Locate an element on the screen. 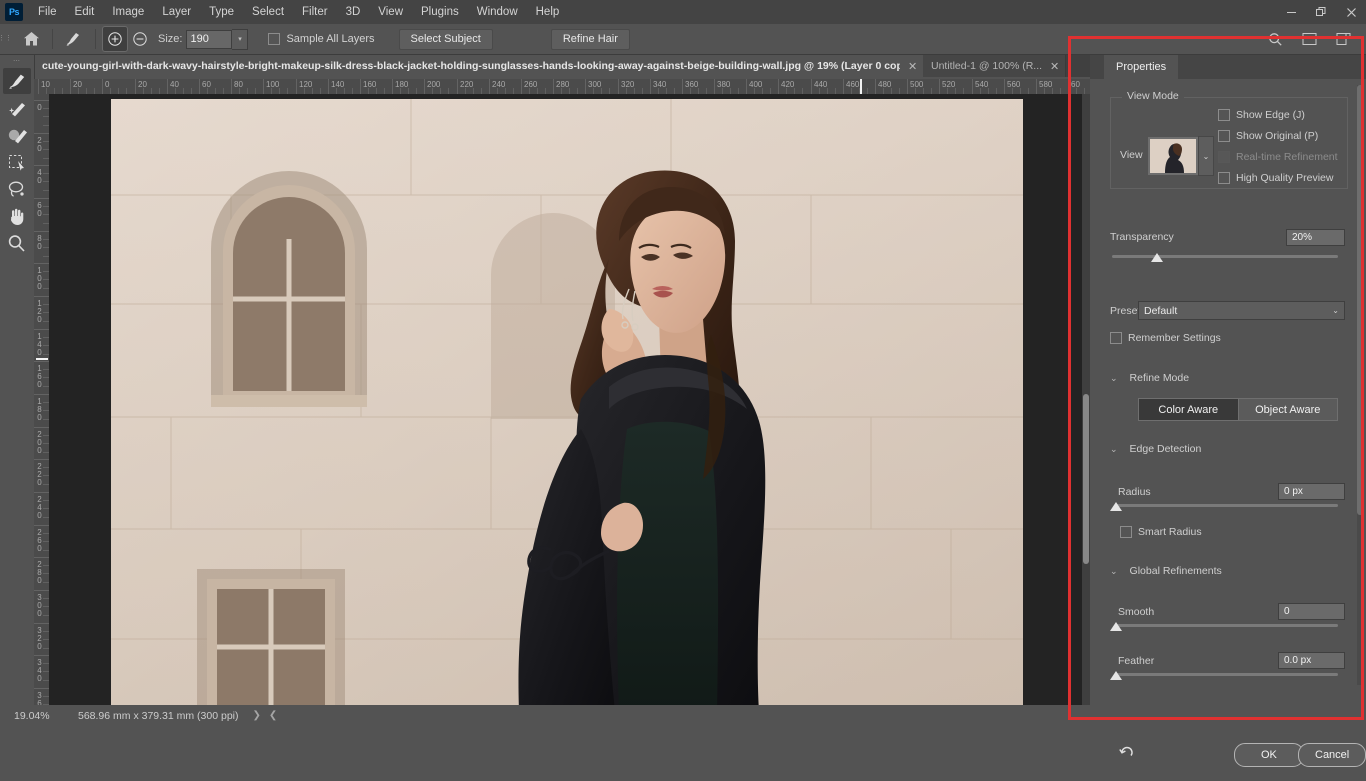 This screenshot has width=1366, height=781. tab-properties: Properties is located at coordinates (1141, 67).